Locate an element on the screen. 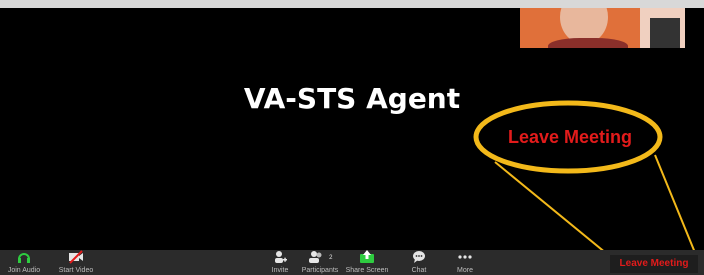  leave-meeting-button: Leave Meeting is located at coordinates (654, 264).